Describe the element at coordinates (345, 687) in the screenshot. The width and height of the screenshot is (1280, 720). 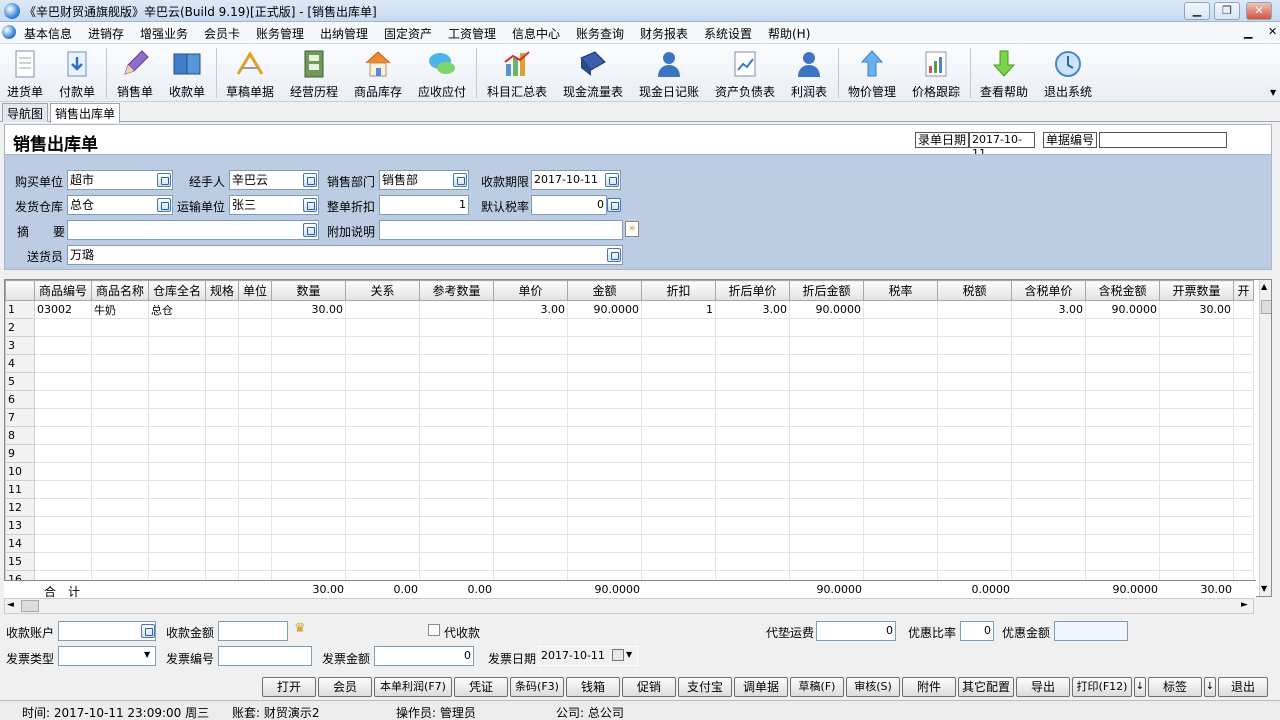
I see `member-button: 会员` at that location.